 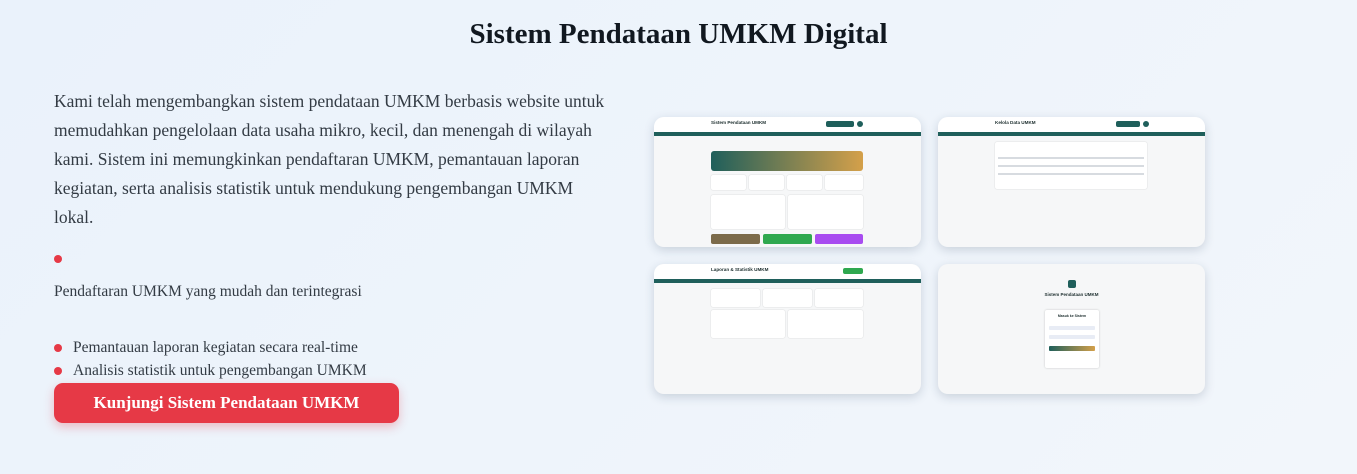 I want to click on page-title: Sistem Pendataan UMKM Digital, so click(x=678, y=34).